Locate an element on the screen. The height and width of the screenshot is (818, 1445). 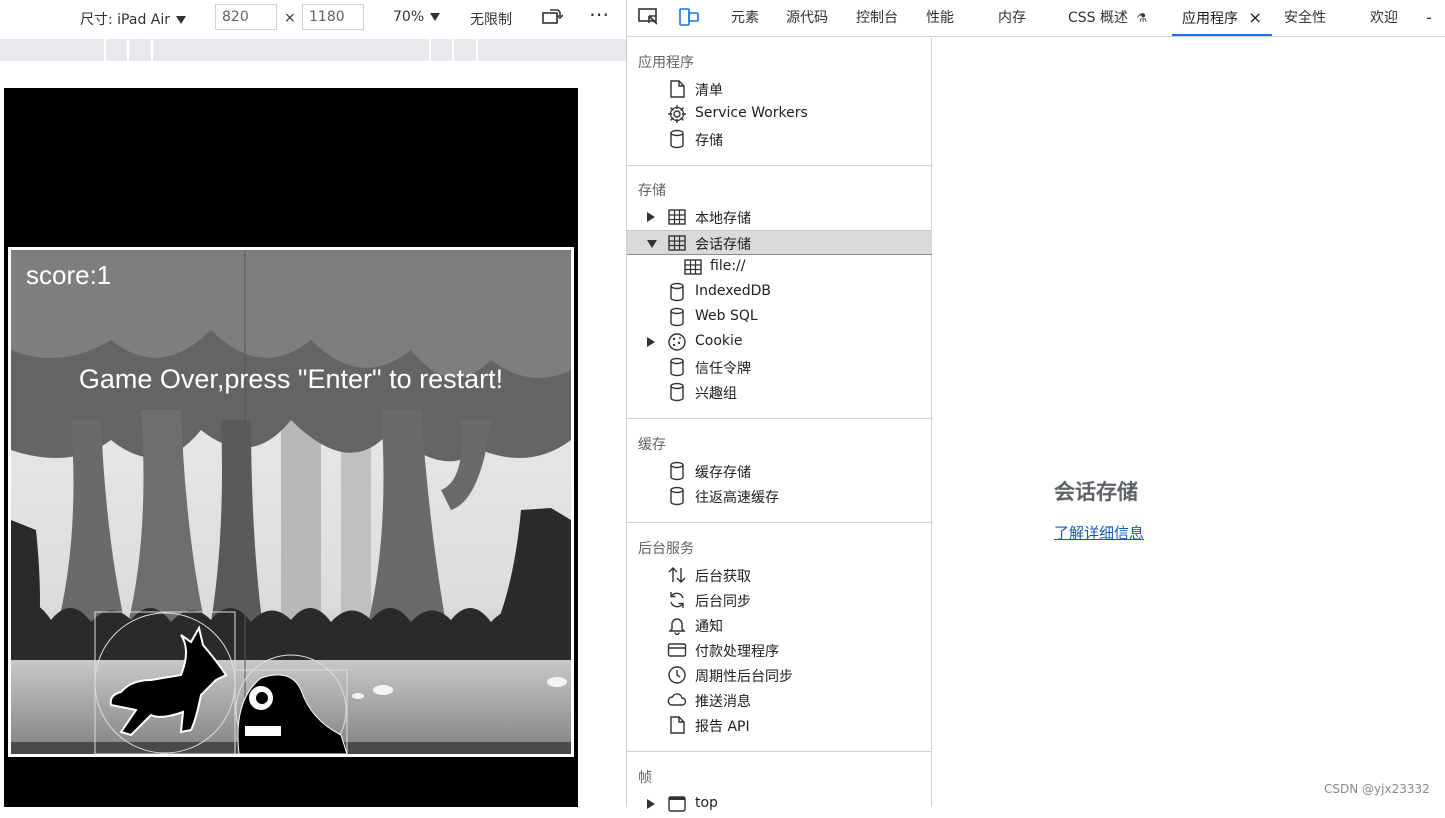
cookie-icon is located at coordinates (677, 342).